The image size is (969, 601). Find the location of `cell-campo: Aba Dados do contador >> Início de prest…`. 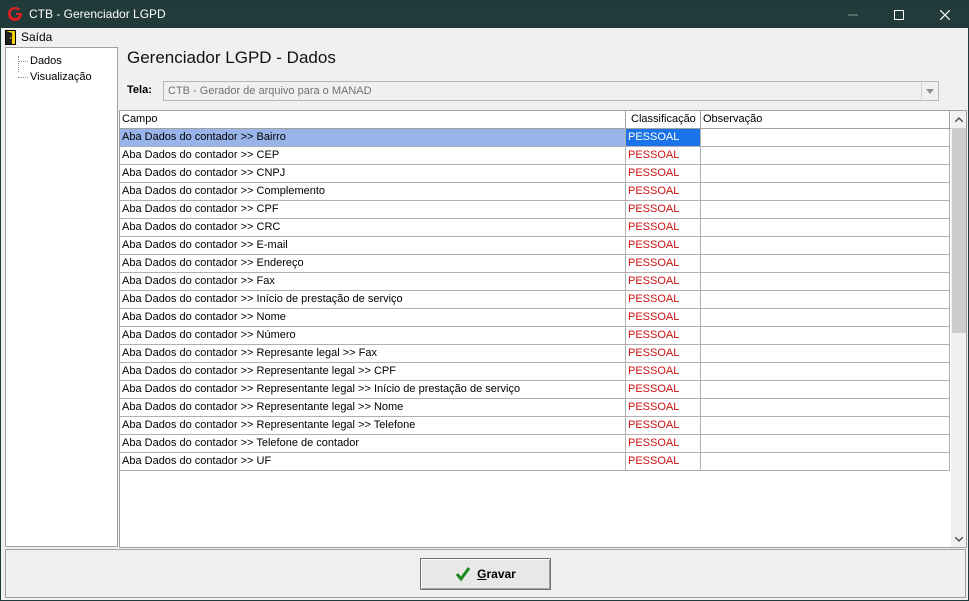

cell-campo: Aba Dados do contador >> Início de prest… is located at coordinates (373, 299).